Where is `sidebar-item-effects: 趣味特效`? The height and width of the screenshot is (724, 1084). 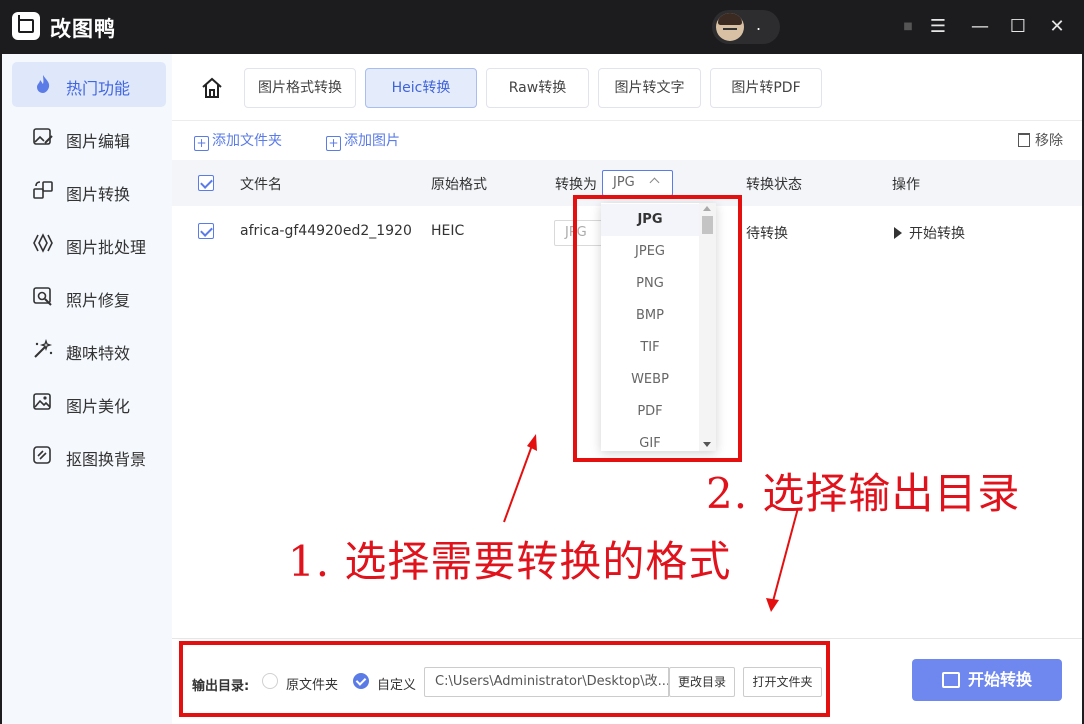 sidebar-item-effects: 趣味特效 is located at coordinates (89, 349).